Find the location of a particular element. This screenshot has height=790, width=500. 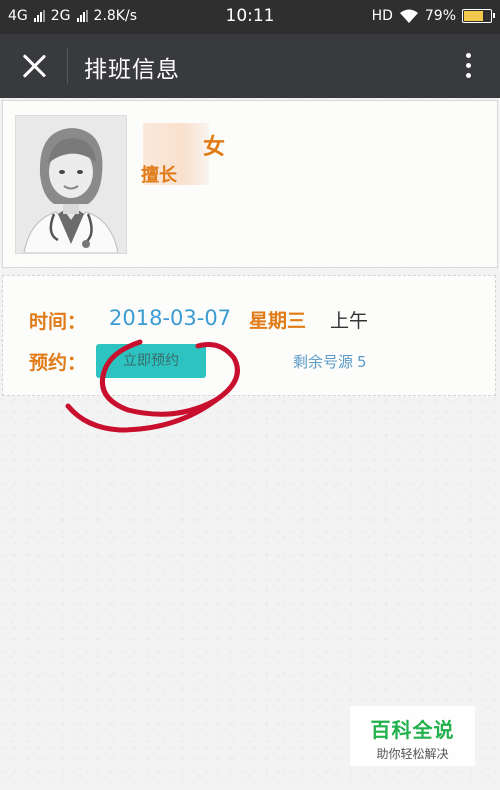

booking-label: 预约： is located at coordinates (58, 363).